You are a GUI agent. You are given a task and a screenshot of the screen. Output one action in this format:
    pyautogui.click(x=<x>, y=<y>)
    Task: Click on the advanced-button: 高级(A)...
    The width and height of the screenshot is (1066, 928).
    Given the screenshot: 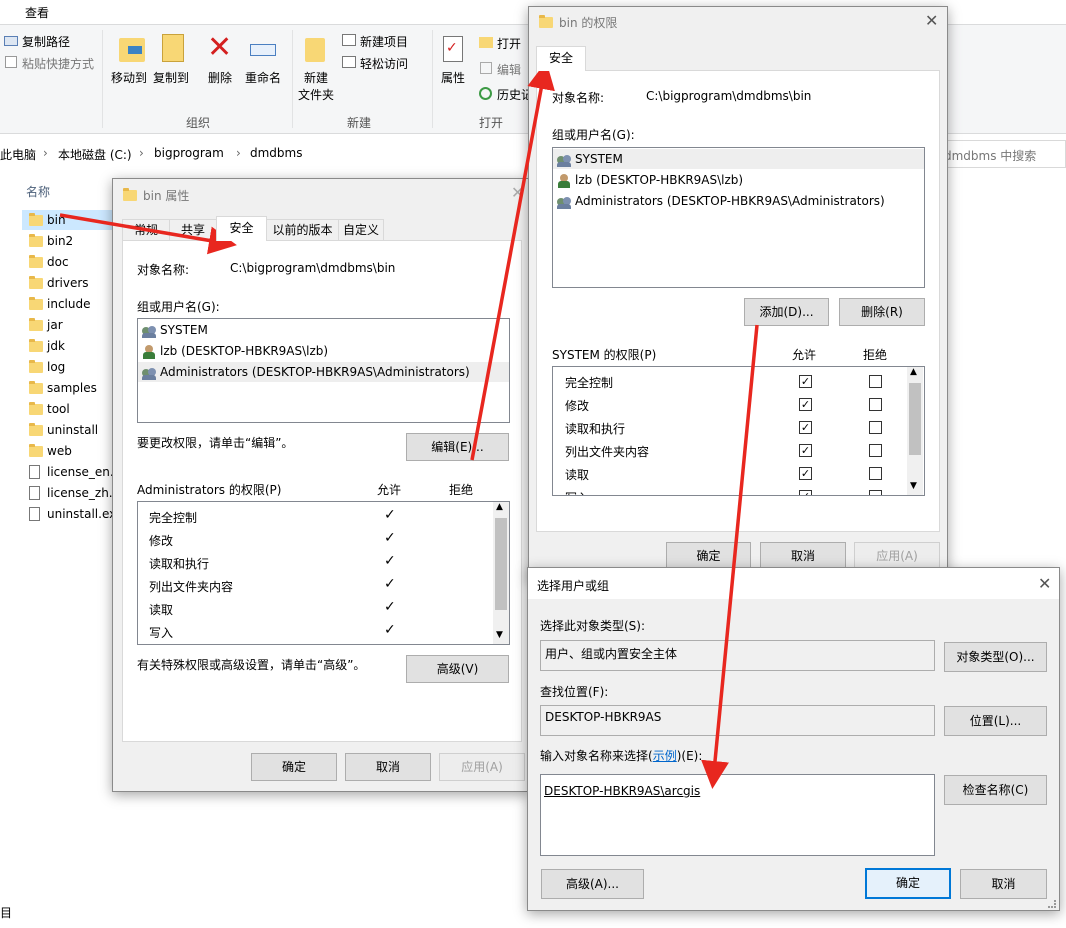 What is the action you would take?
    pyautogui.click(x=592, y=884)
    